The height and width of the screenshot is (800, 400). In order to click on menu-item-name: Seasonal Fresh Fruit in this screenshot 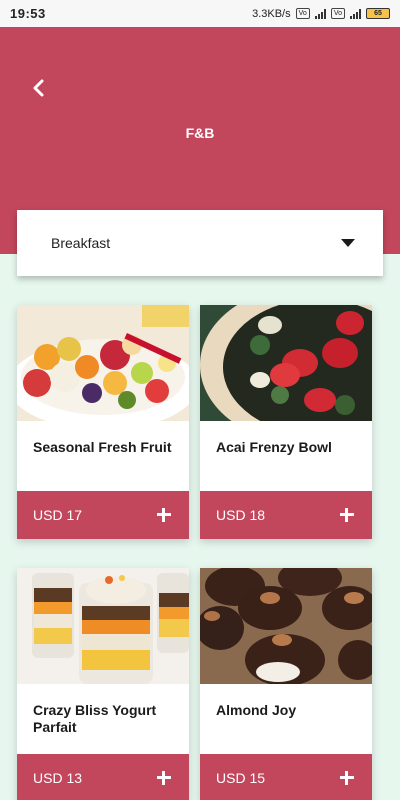, I will do `click(102, 447)`.